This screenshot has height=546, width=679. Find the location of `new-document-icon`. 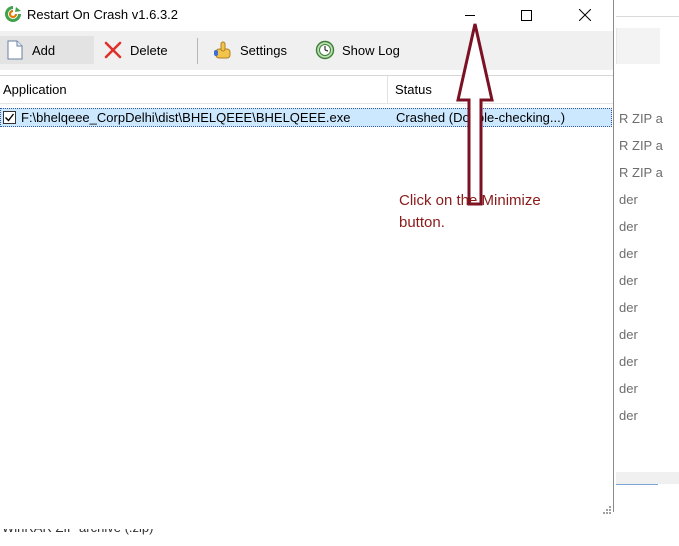

new-document-icon is located at coordinates (15, 50).